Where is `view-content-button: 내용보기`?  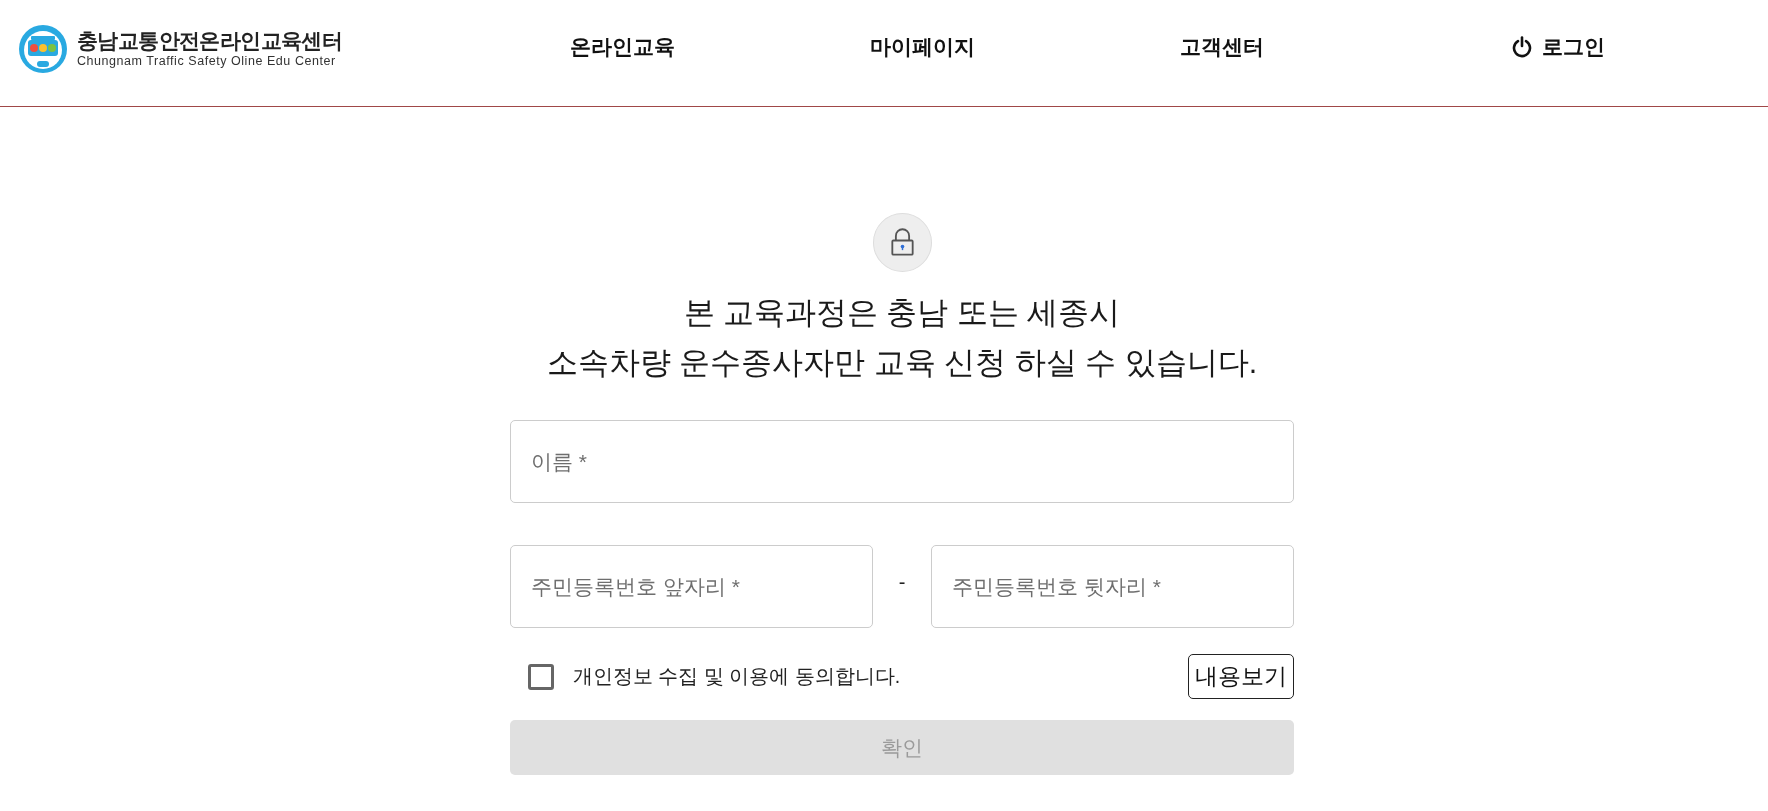
view-content-button: 내용보기 is located at coordinates (1241, 676).